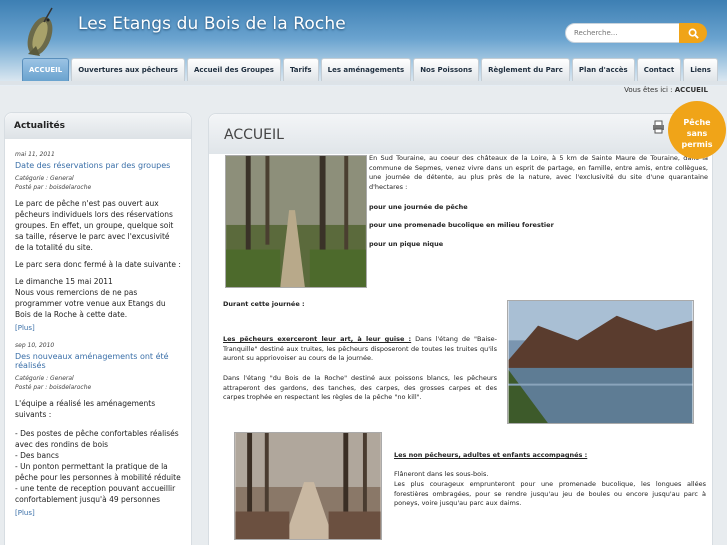 This screenshot has height=545, width=727. I want to click on news-title-link: Date des réservations par des groupes, so click(98, 165).